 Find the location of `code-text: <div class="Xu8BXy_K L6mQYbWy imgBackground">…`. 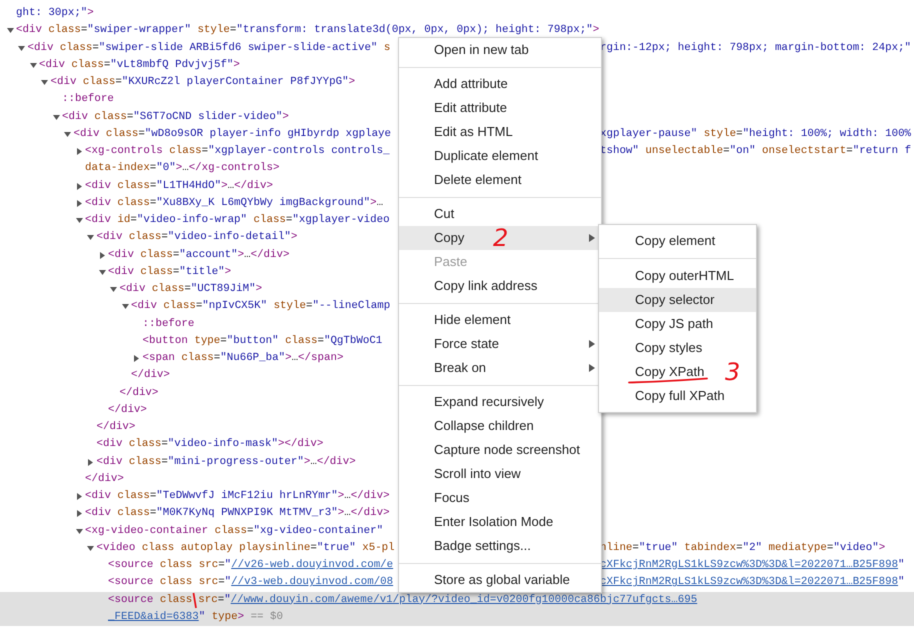

code-text: <div class="Xu8BXy_K L6mQYbWy imgBackground">… is located at coordinates (234, 203).